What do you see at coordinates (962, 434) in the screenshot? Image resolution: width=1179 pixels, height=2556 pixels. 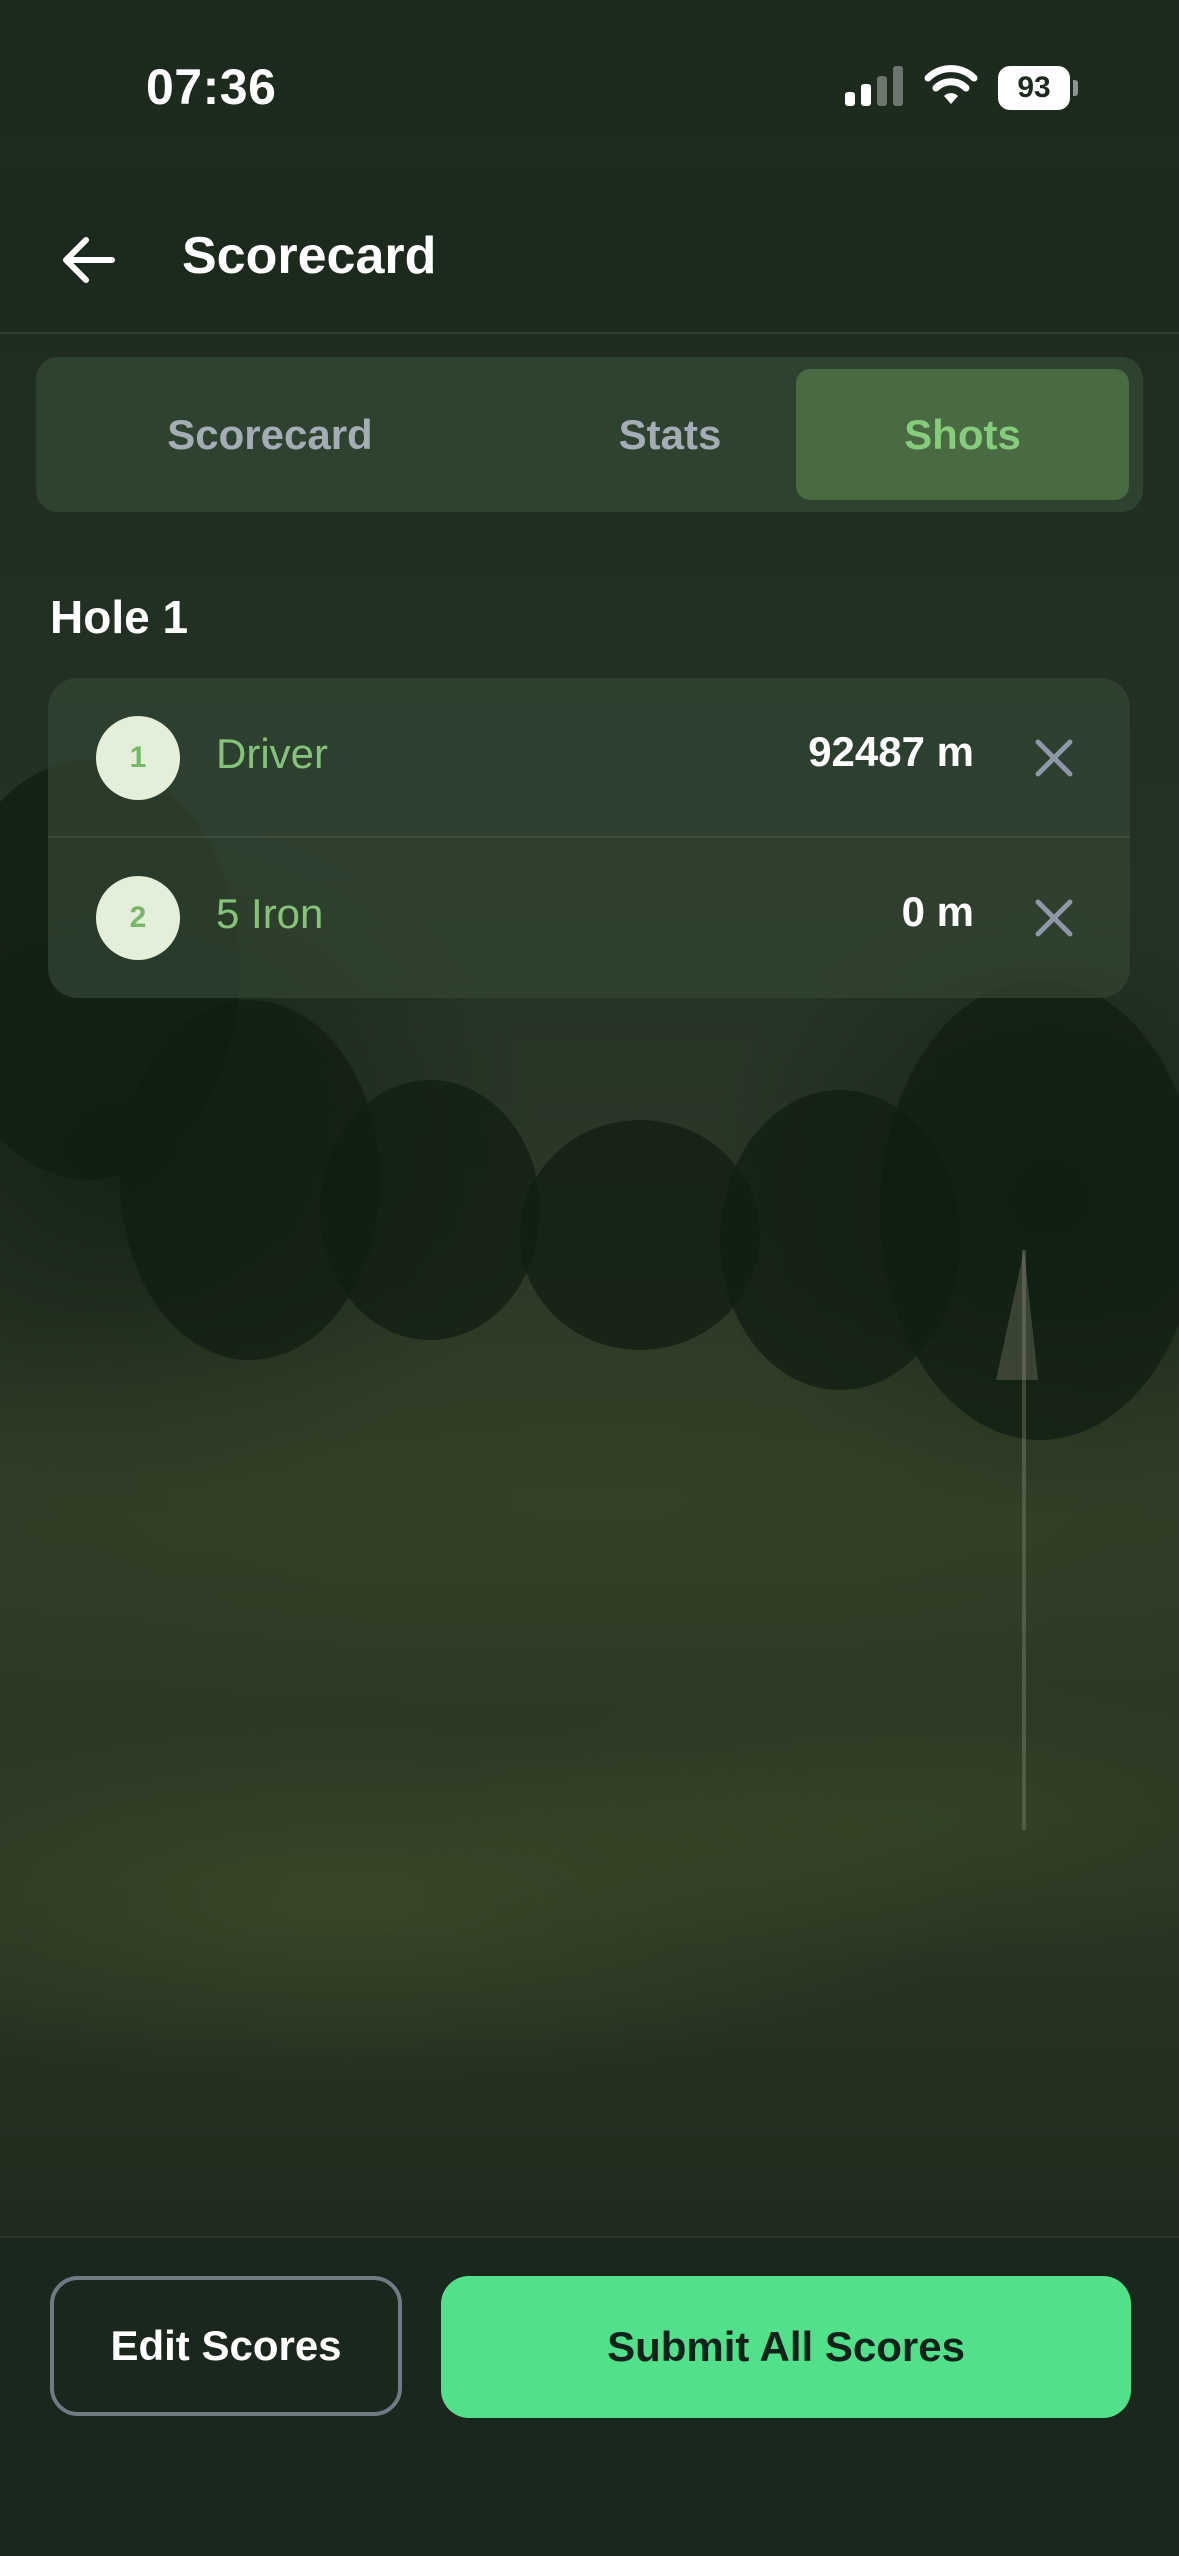 I see `tab-shots: Shots` at bounding box center [962, 434].